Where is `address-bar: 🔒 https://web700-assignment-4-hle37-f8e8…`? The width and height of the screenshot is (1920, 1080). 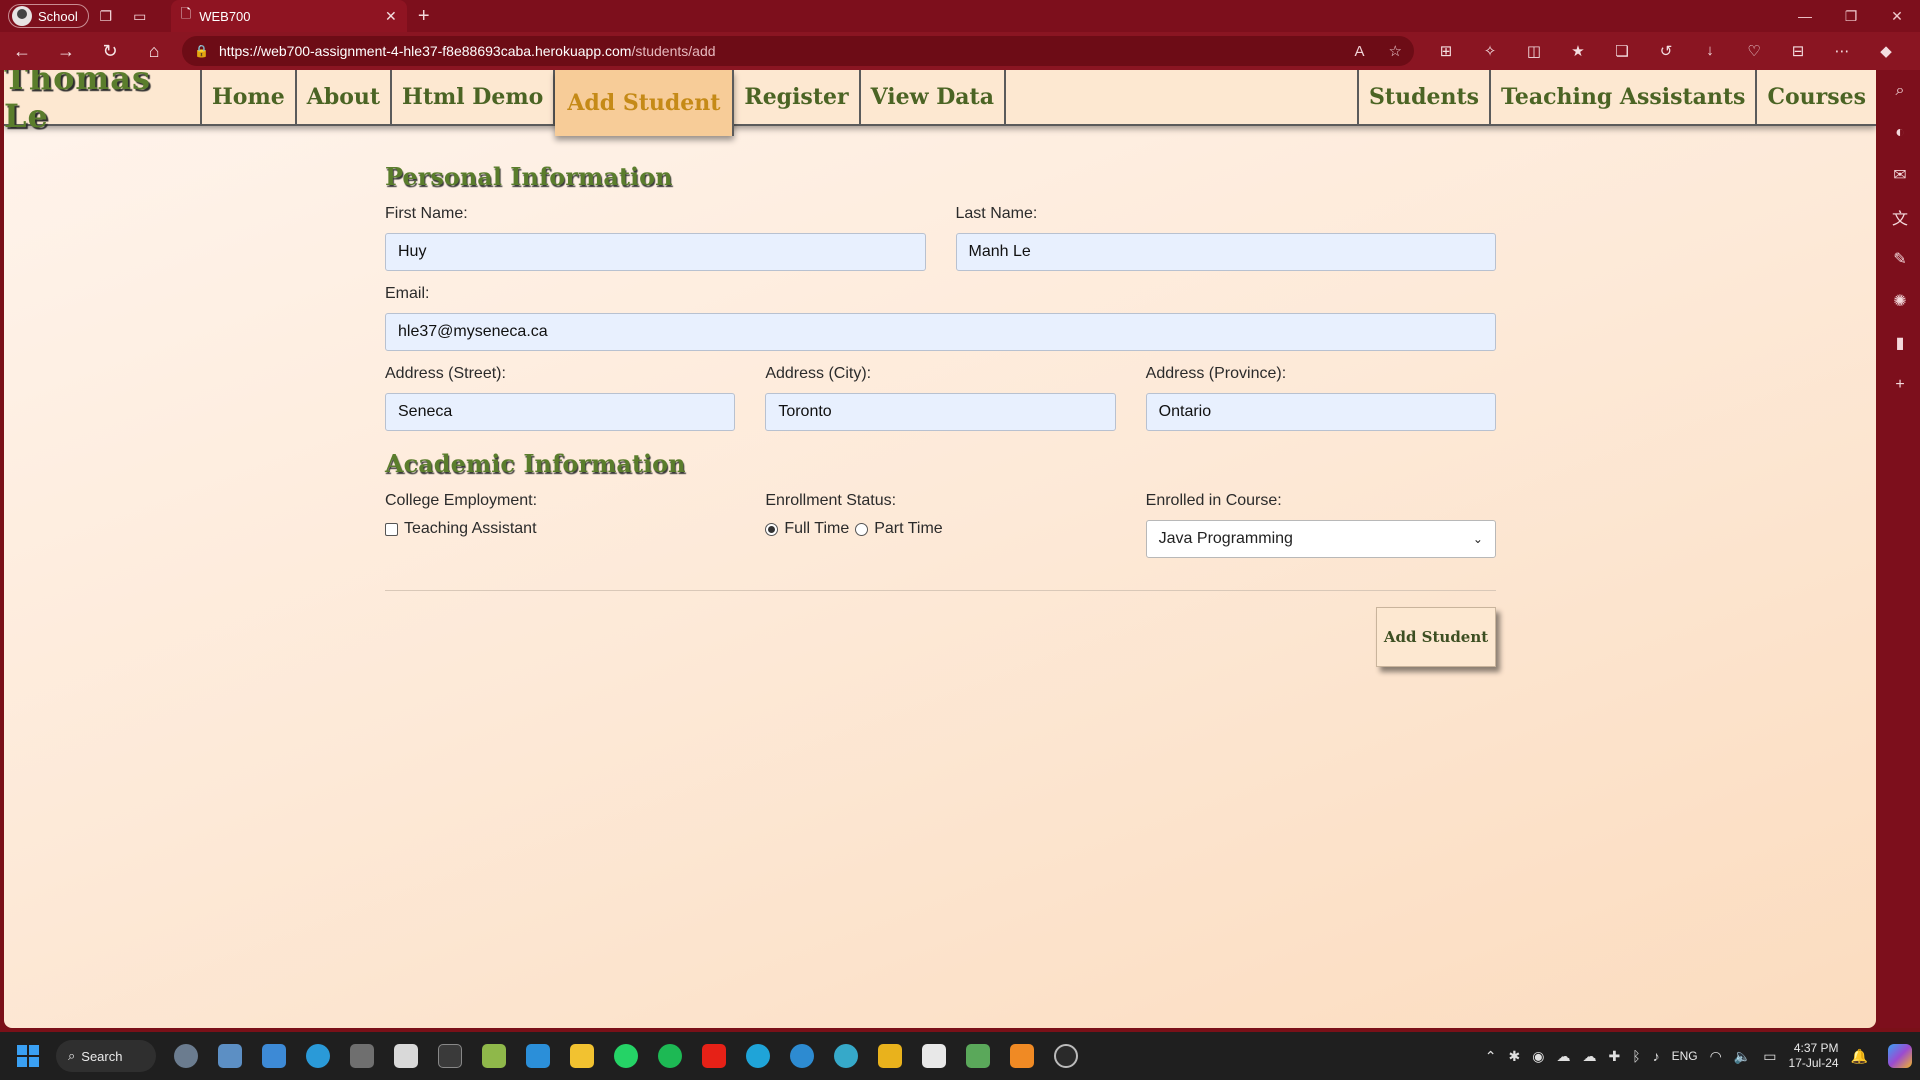
address-bar: 🔒 https://web700-assignment-4-hle37-f8e8… is located at coordinates (798, 51).